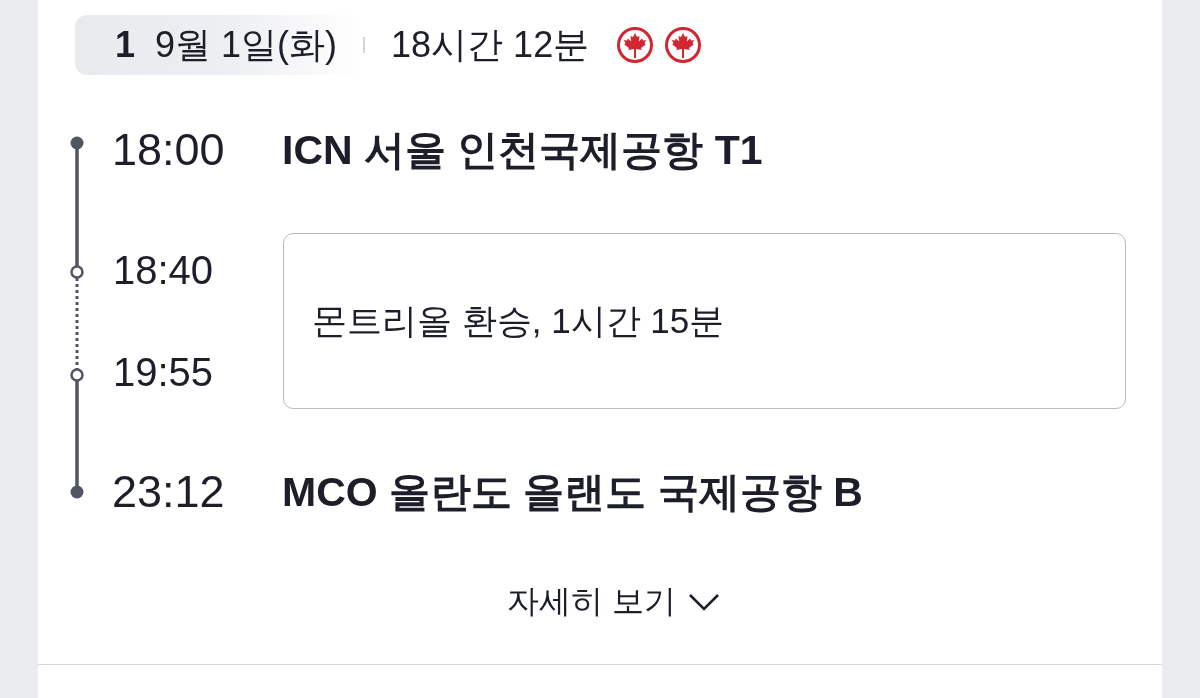  I want to click on layover-departure-time: 19:55, so click(164, 372).